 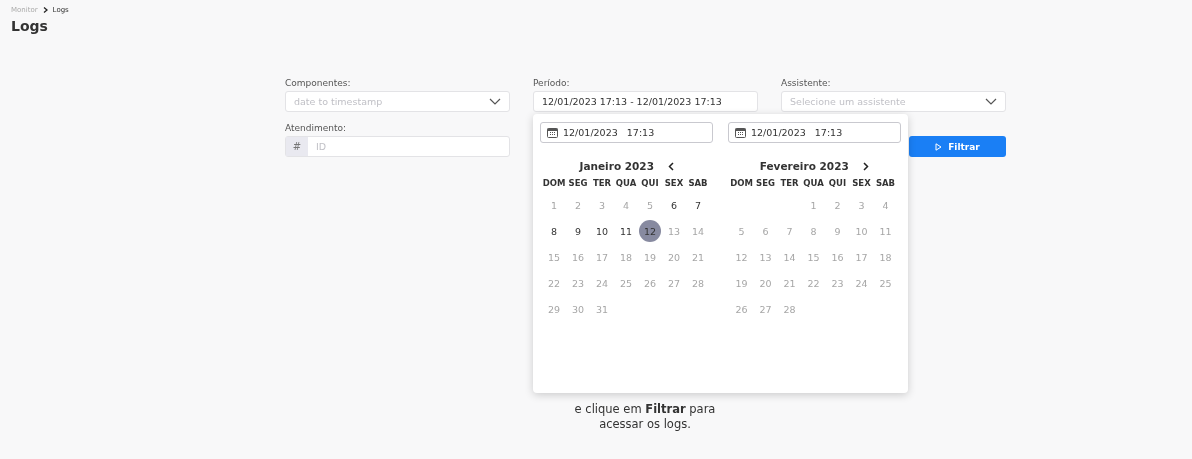 I want to click on play-icon, so click(x=939, y=146).